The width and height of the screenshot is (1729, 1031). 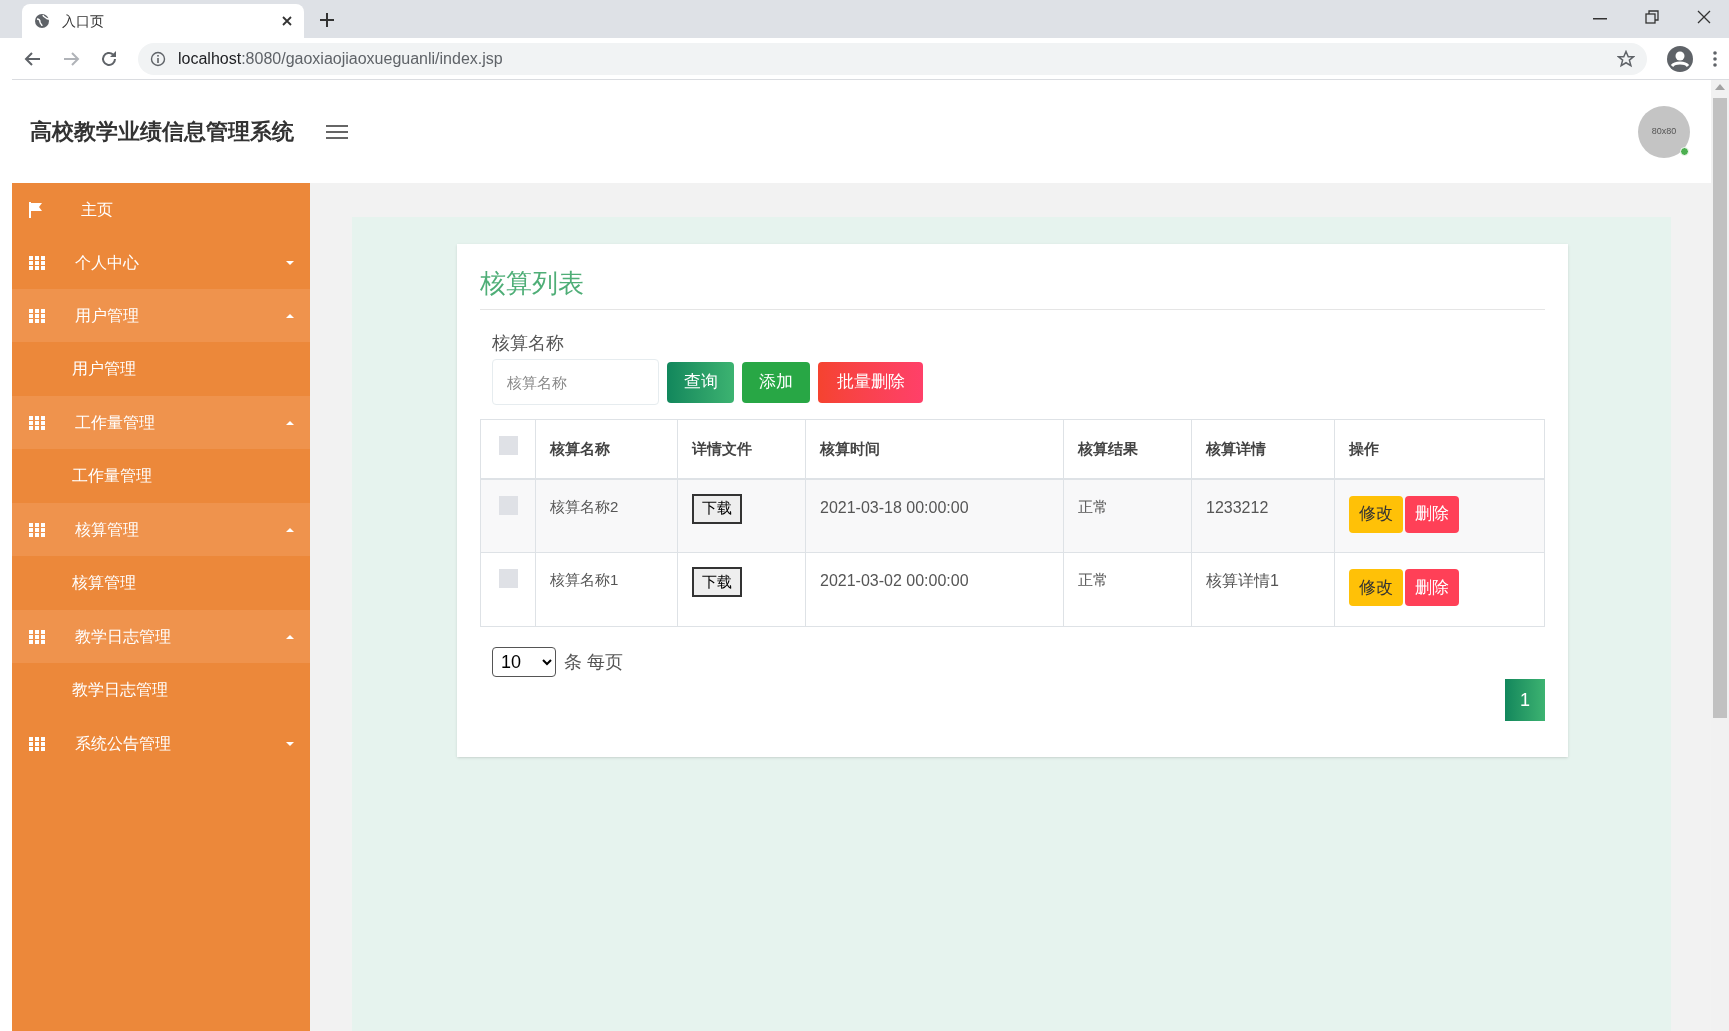 What do you see at coordinates (870, 382) in the screenshot?
I see `delete-button: 批量删除` at bounding box center [870, 382].